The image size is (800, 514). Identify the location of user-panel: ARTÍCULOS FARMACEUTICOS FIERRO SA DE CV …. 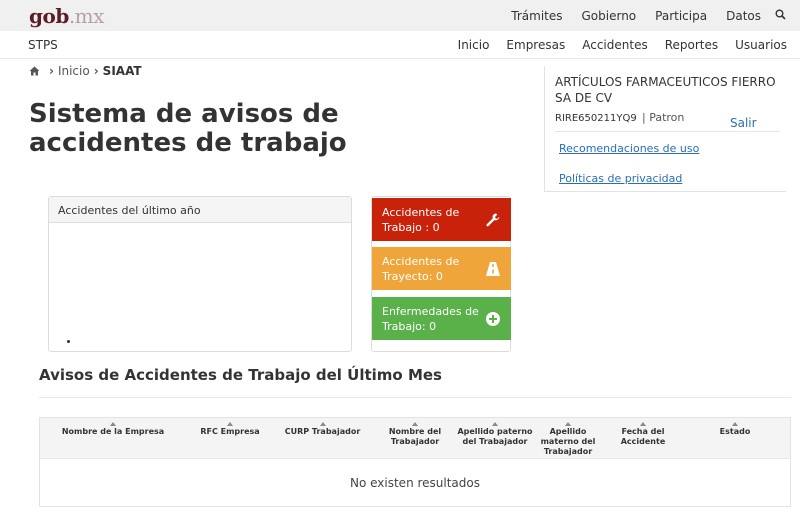
(665, 129).